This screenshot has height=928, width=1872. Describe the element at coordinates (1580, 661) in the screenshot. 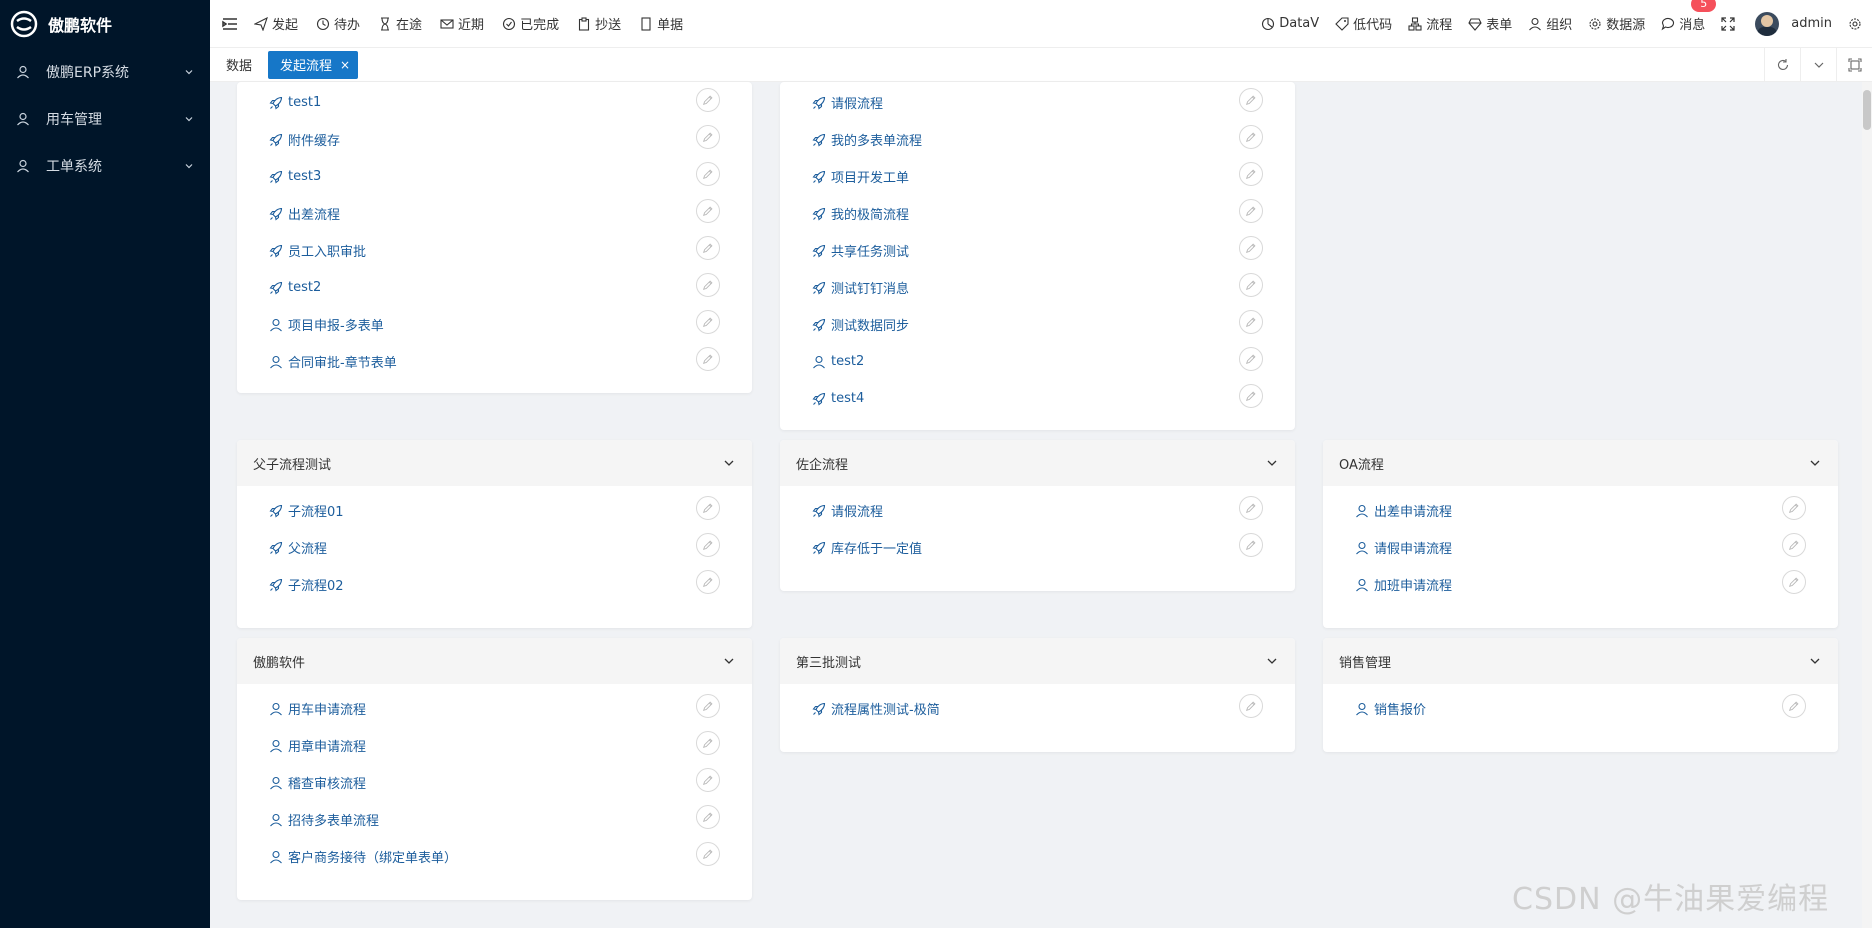

I see `card-header: 销售管理` at that location.